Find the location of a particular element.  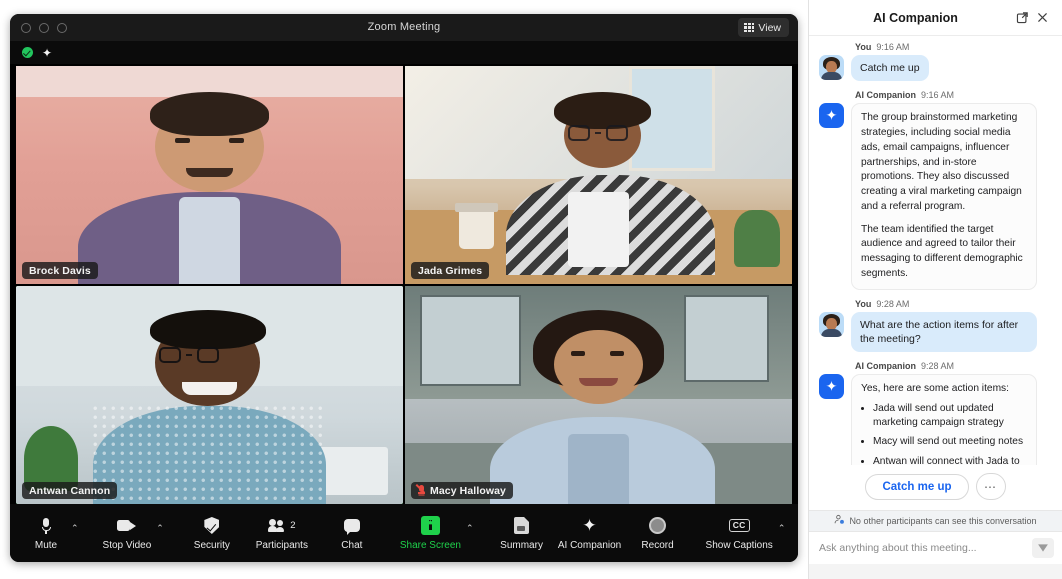

participant-nameplate: Macy Halloway is located at coordinates (462, 490).